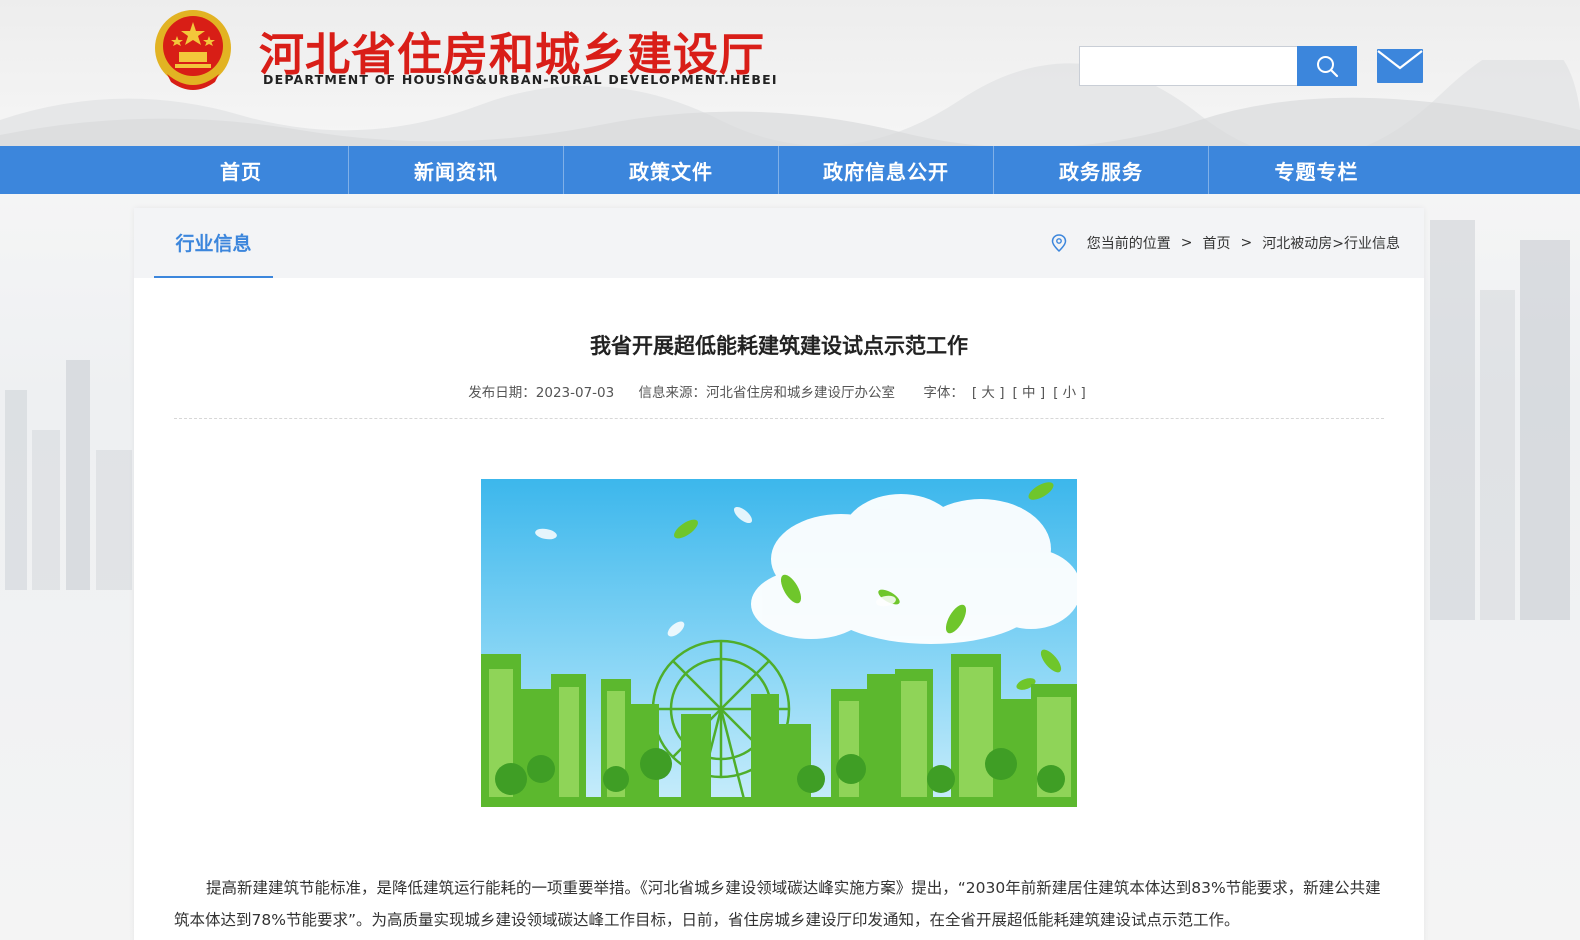  Describe the element at coordinates (456, 170) in the screenshot. I see `nav-item-news: 新闻资讯` at that location.